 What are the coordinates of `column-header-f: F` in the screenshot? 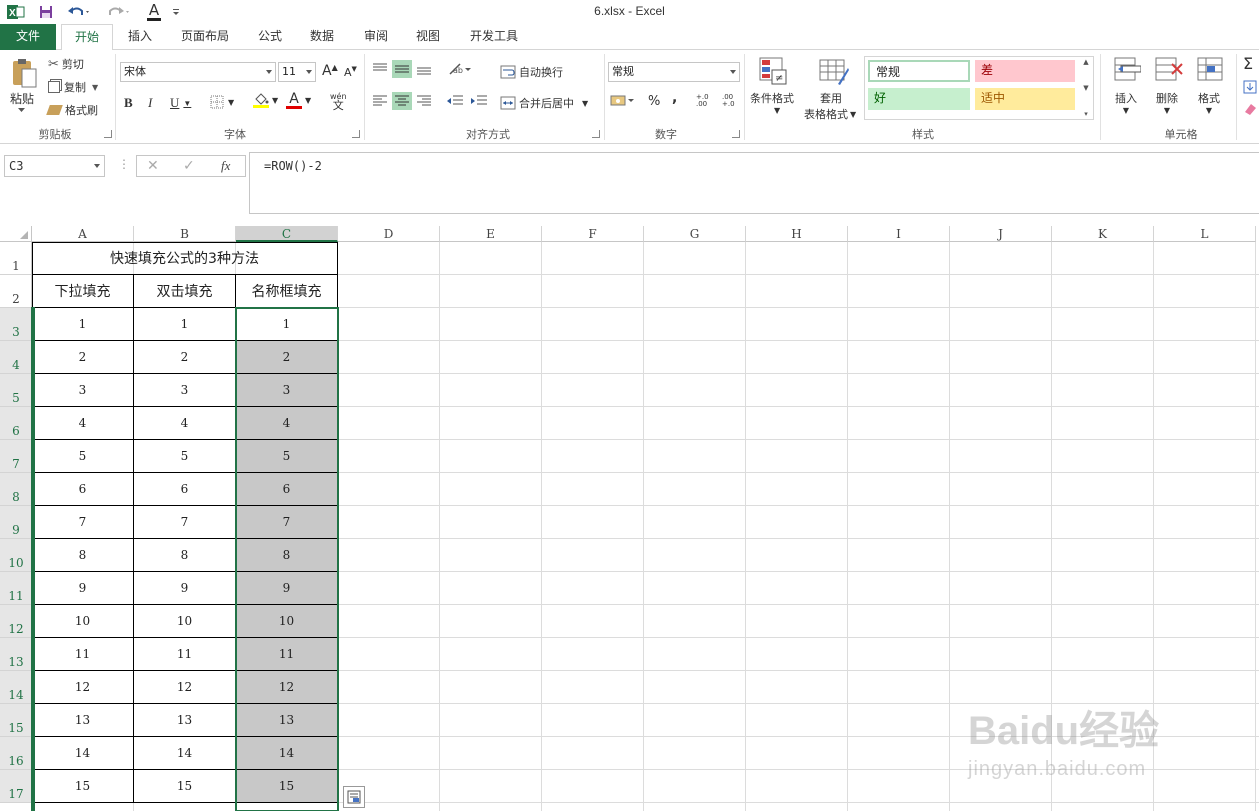 It's located at (593, 234).